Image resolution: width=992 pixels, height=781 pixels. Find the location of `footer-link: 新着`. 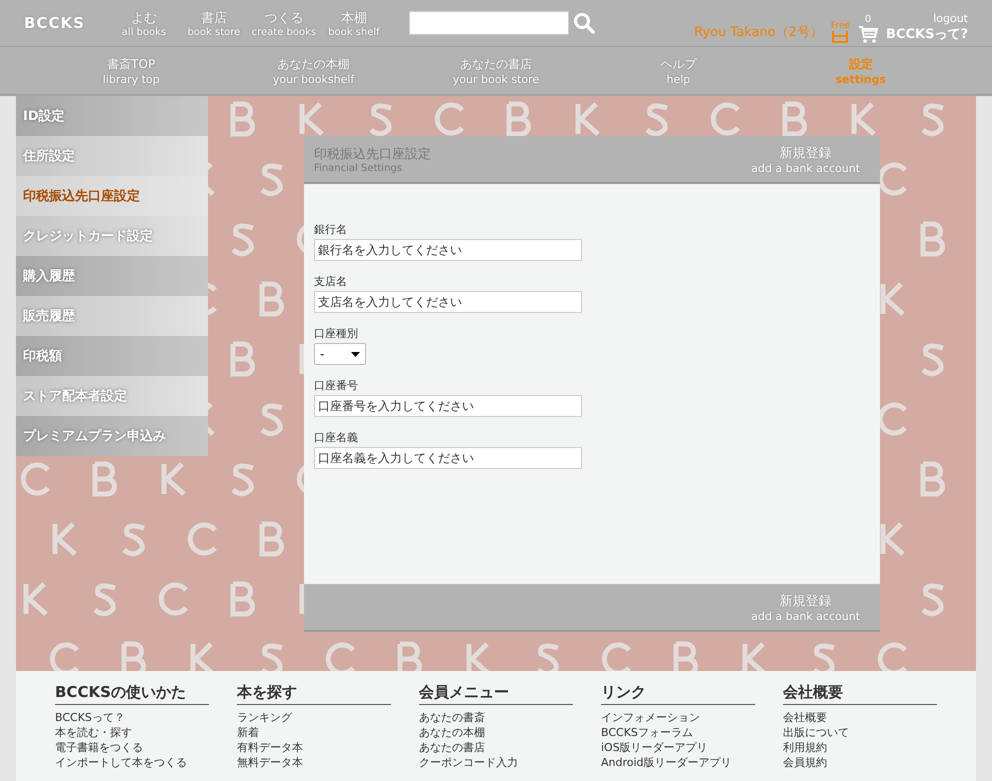

footer-link: 新着 is located at coordinates (314, 732).